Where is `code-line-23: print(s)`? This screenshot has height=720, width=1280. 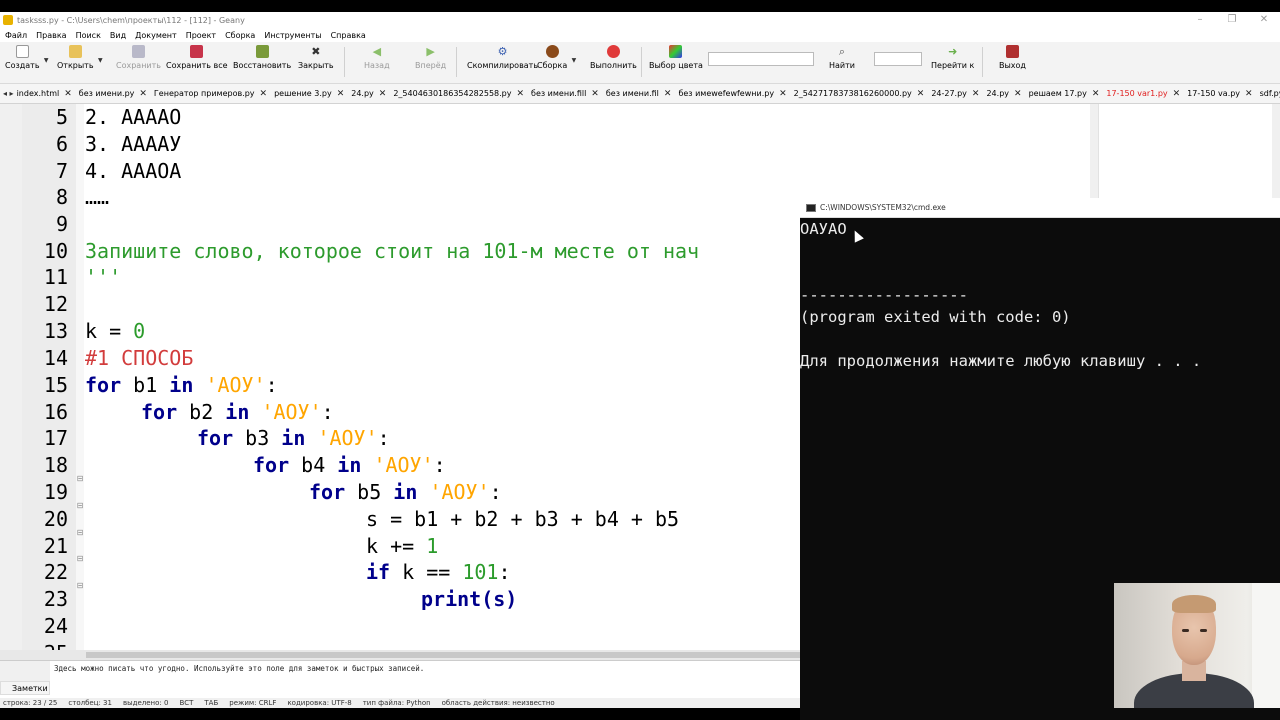
code-line-23: print(s) is located at coordinates (469, 599).